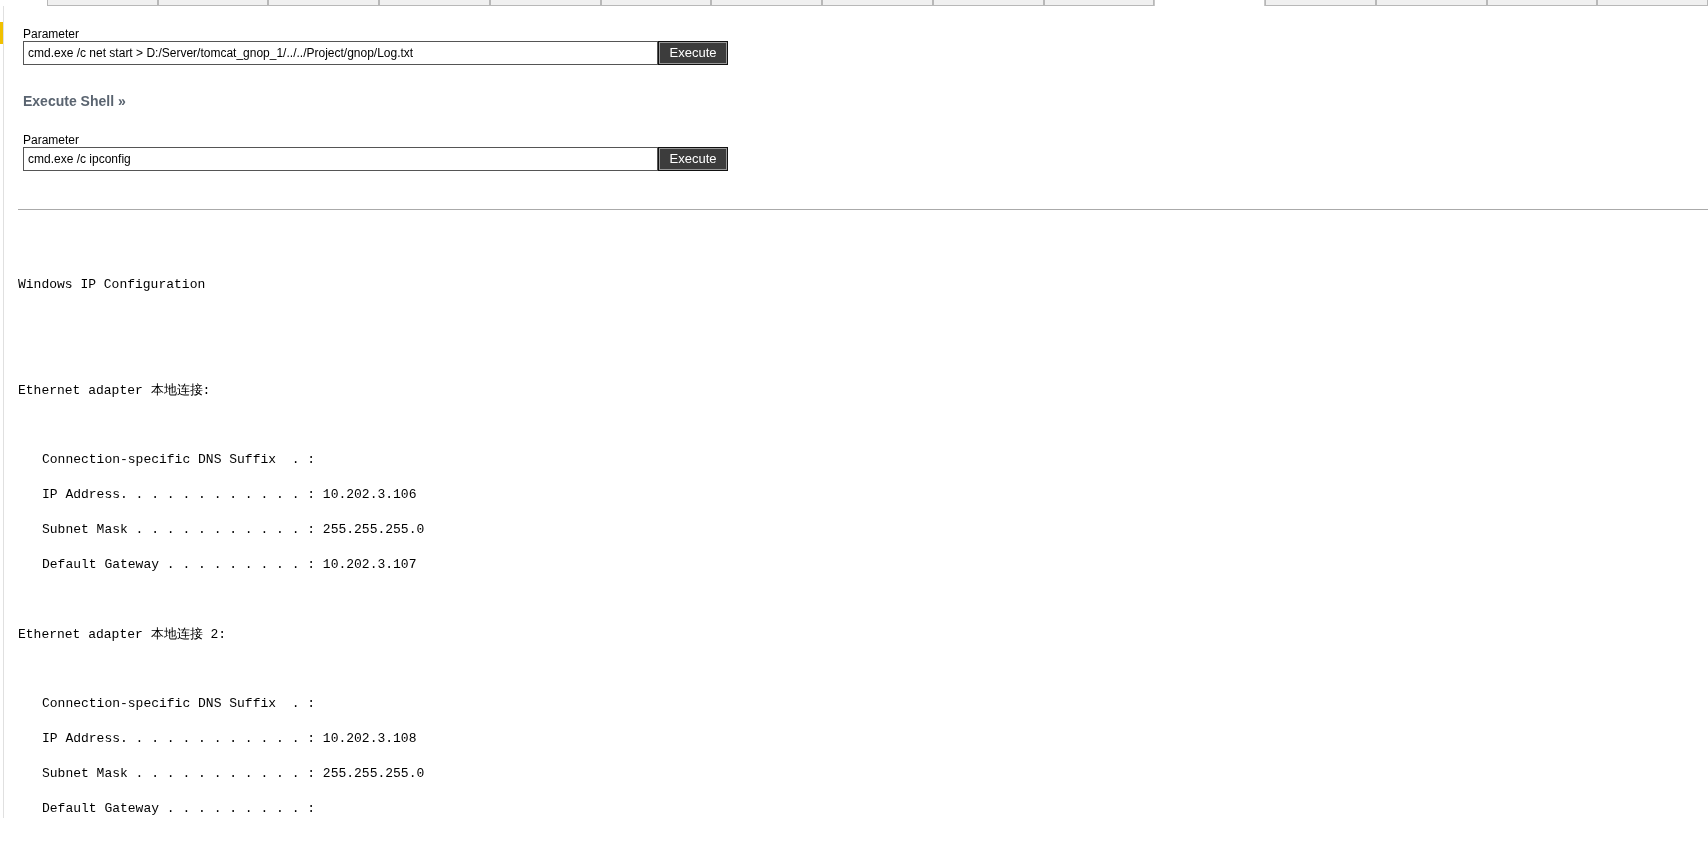 The image size is (1708, 852). What do you see at coordinates (123, 634) in the screenshot?
I see `output-line: Ethernet adapter 本地连接 2:` at bounding box center [123, 634].